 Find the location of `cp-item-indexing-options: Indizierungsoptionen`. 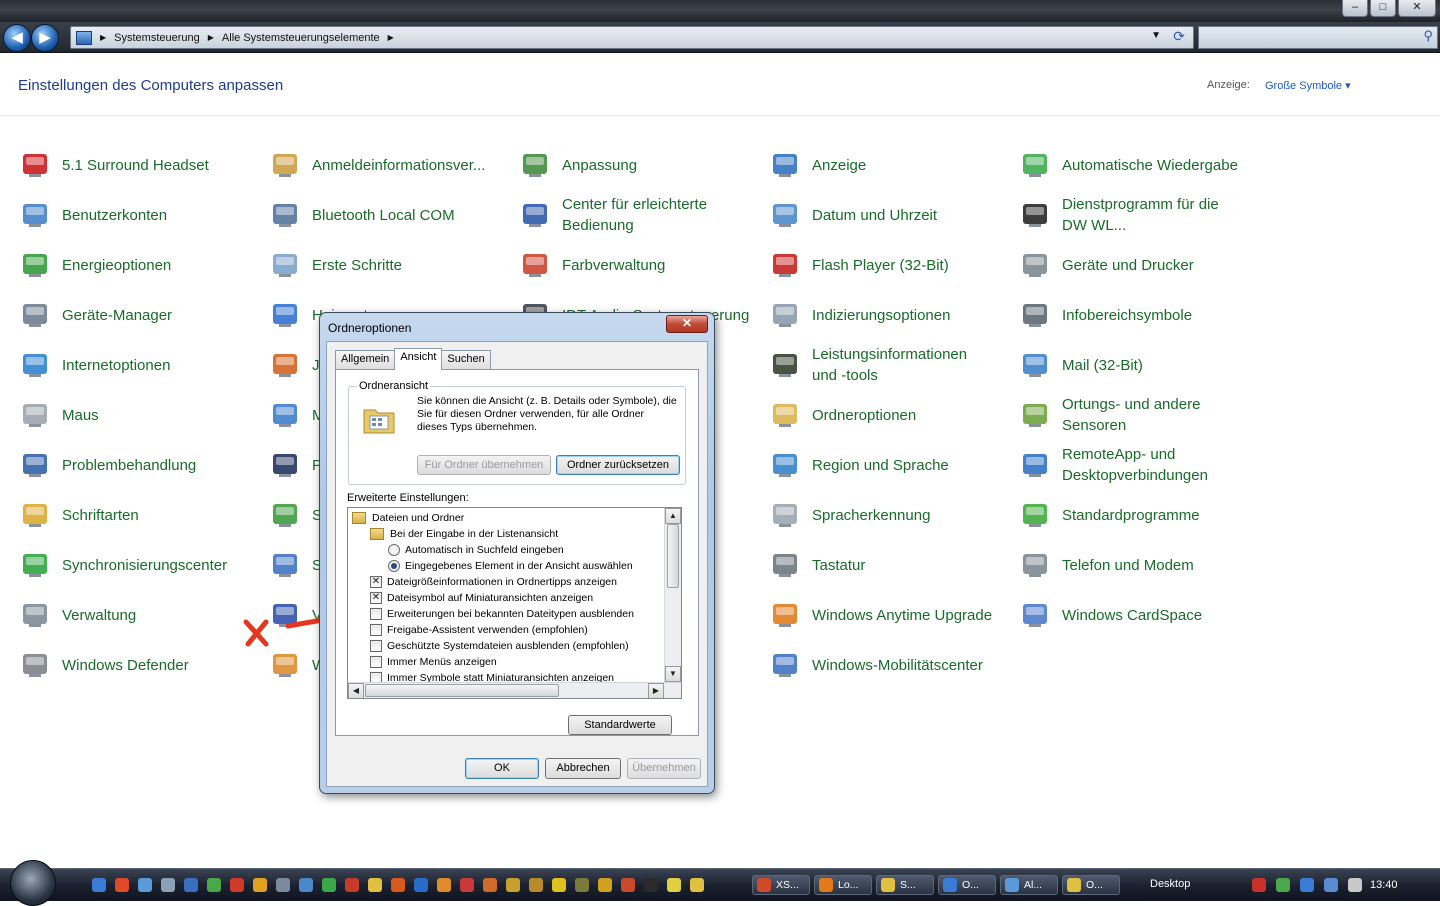

cp-item-indexing-options: Indizierungsoptionen is located at coordinates (884, 315).